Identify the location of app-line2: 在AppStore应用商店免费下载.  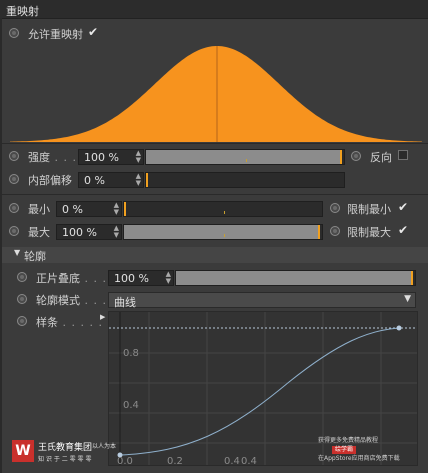
(359, 458).